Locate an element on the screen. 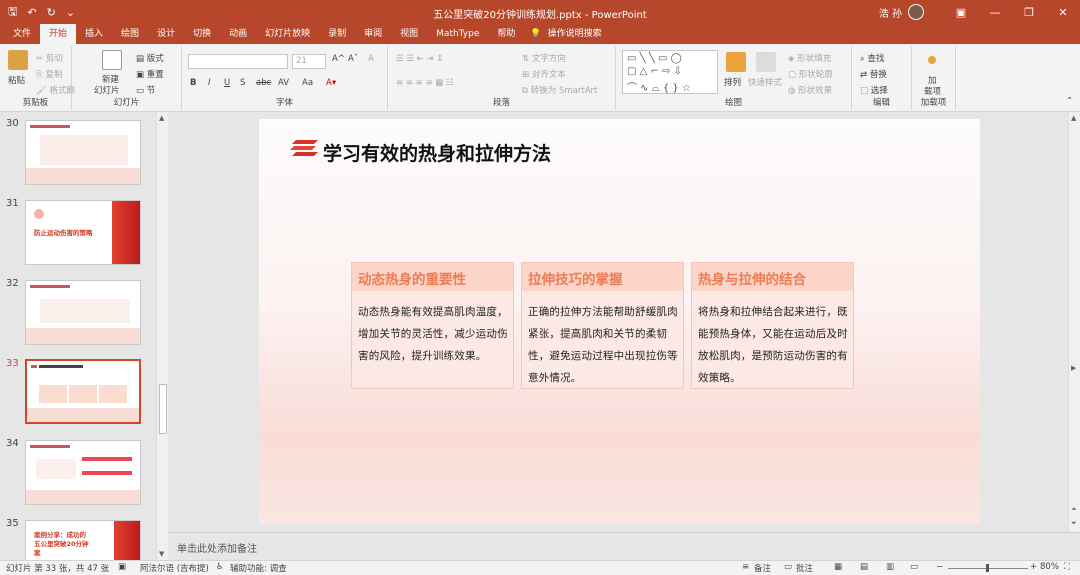  language-indicator: 阿法尔语 (吉布提) is located at coordinates (174, 568).